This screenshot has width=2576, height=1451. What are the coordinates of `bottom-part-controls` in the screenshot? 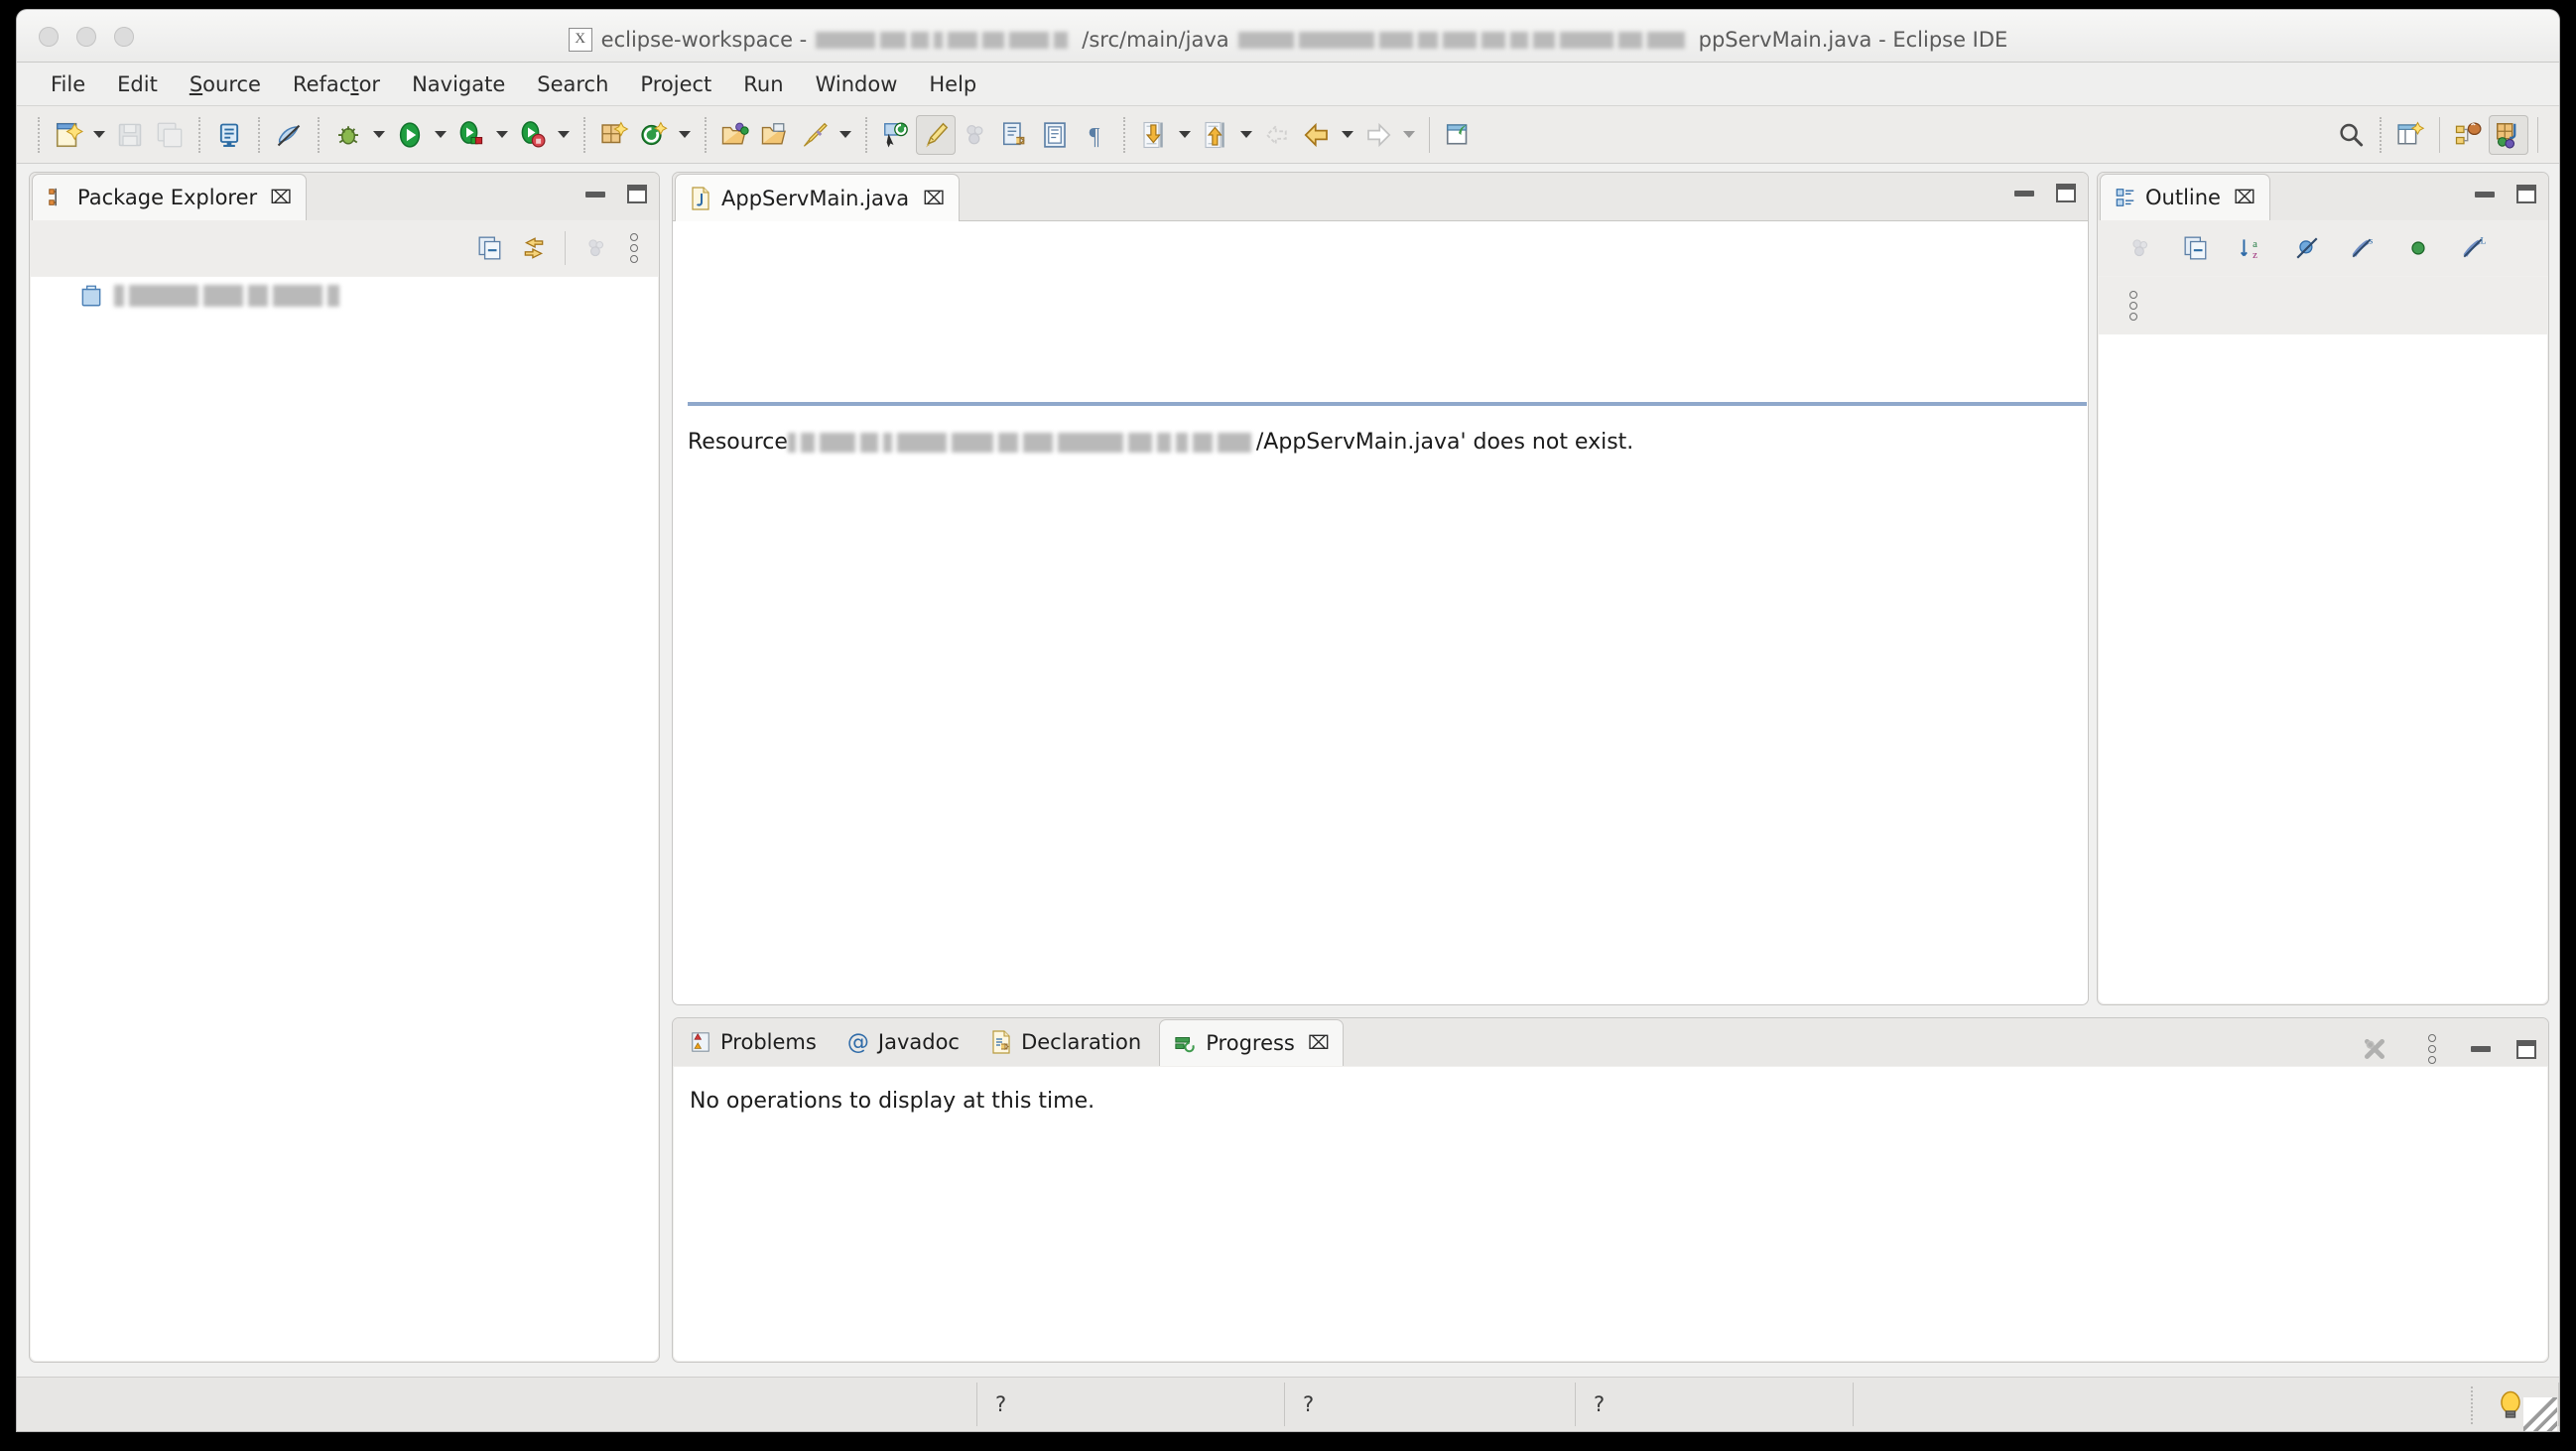 It's located at (2446, 1049).